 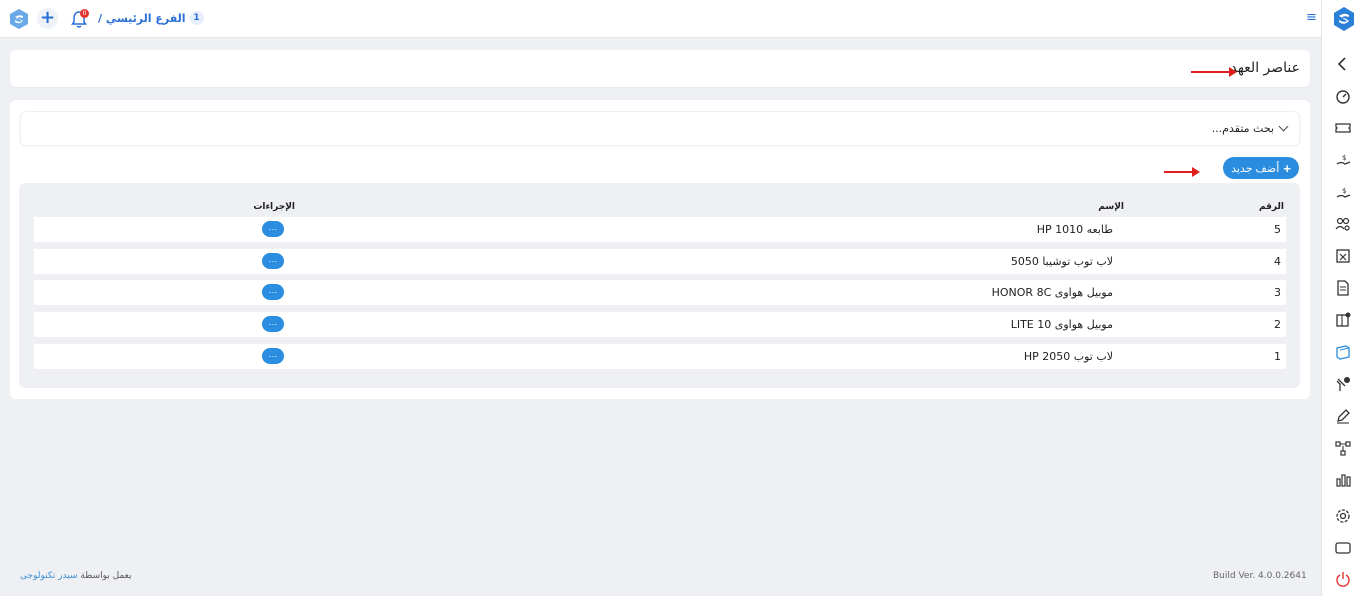 I want to click on top-bar: + 0 1 الفرع الرئيسي / ≡, so click(x=660, y=19).